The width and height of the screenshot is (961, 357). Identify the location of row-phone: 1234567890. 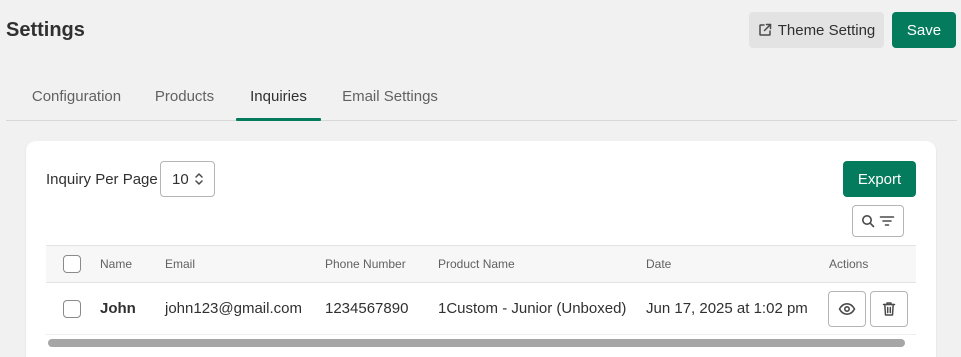
(367, 308).